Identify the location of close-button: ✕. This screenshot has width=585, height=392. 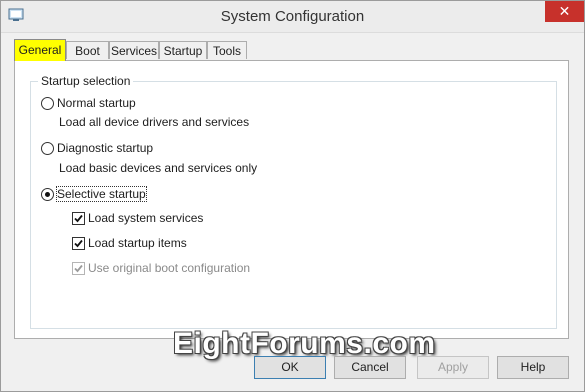
(564, 11).